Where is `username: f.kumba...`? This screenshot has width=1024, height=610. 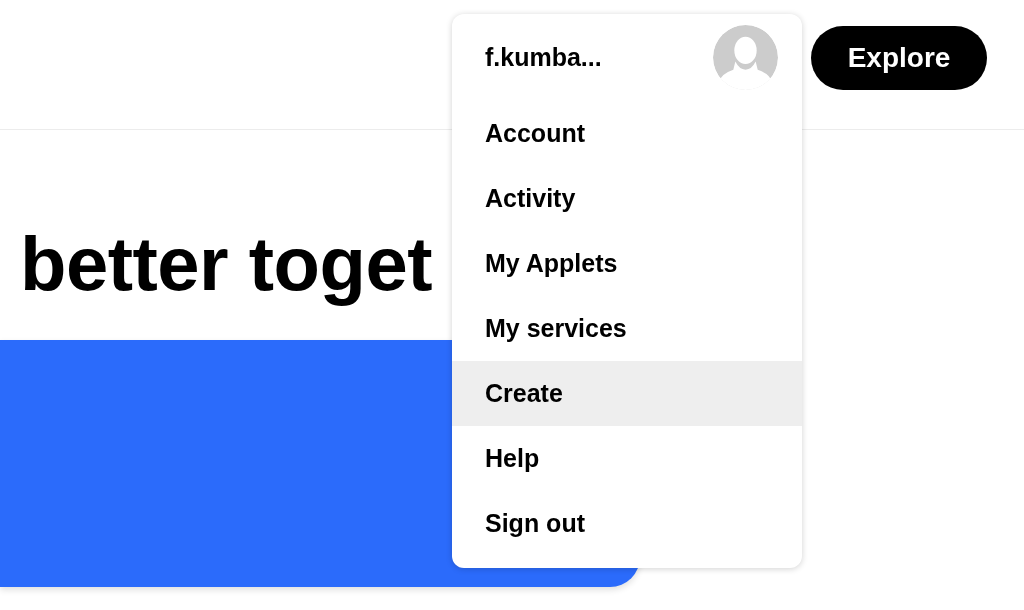
username: f.kumba... is located at coordinates (543, 57).